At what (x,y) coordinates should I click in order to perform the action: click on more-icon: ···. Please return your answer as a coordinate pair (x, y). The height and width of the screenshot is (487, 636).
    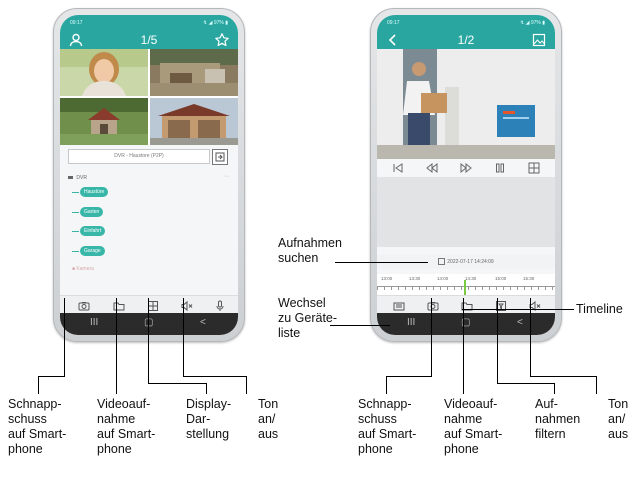
    Looking at the image, I should click on (226, 176).